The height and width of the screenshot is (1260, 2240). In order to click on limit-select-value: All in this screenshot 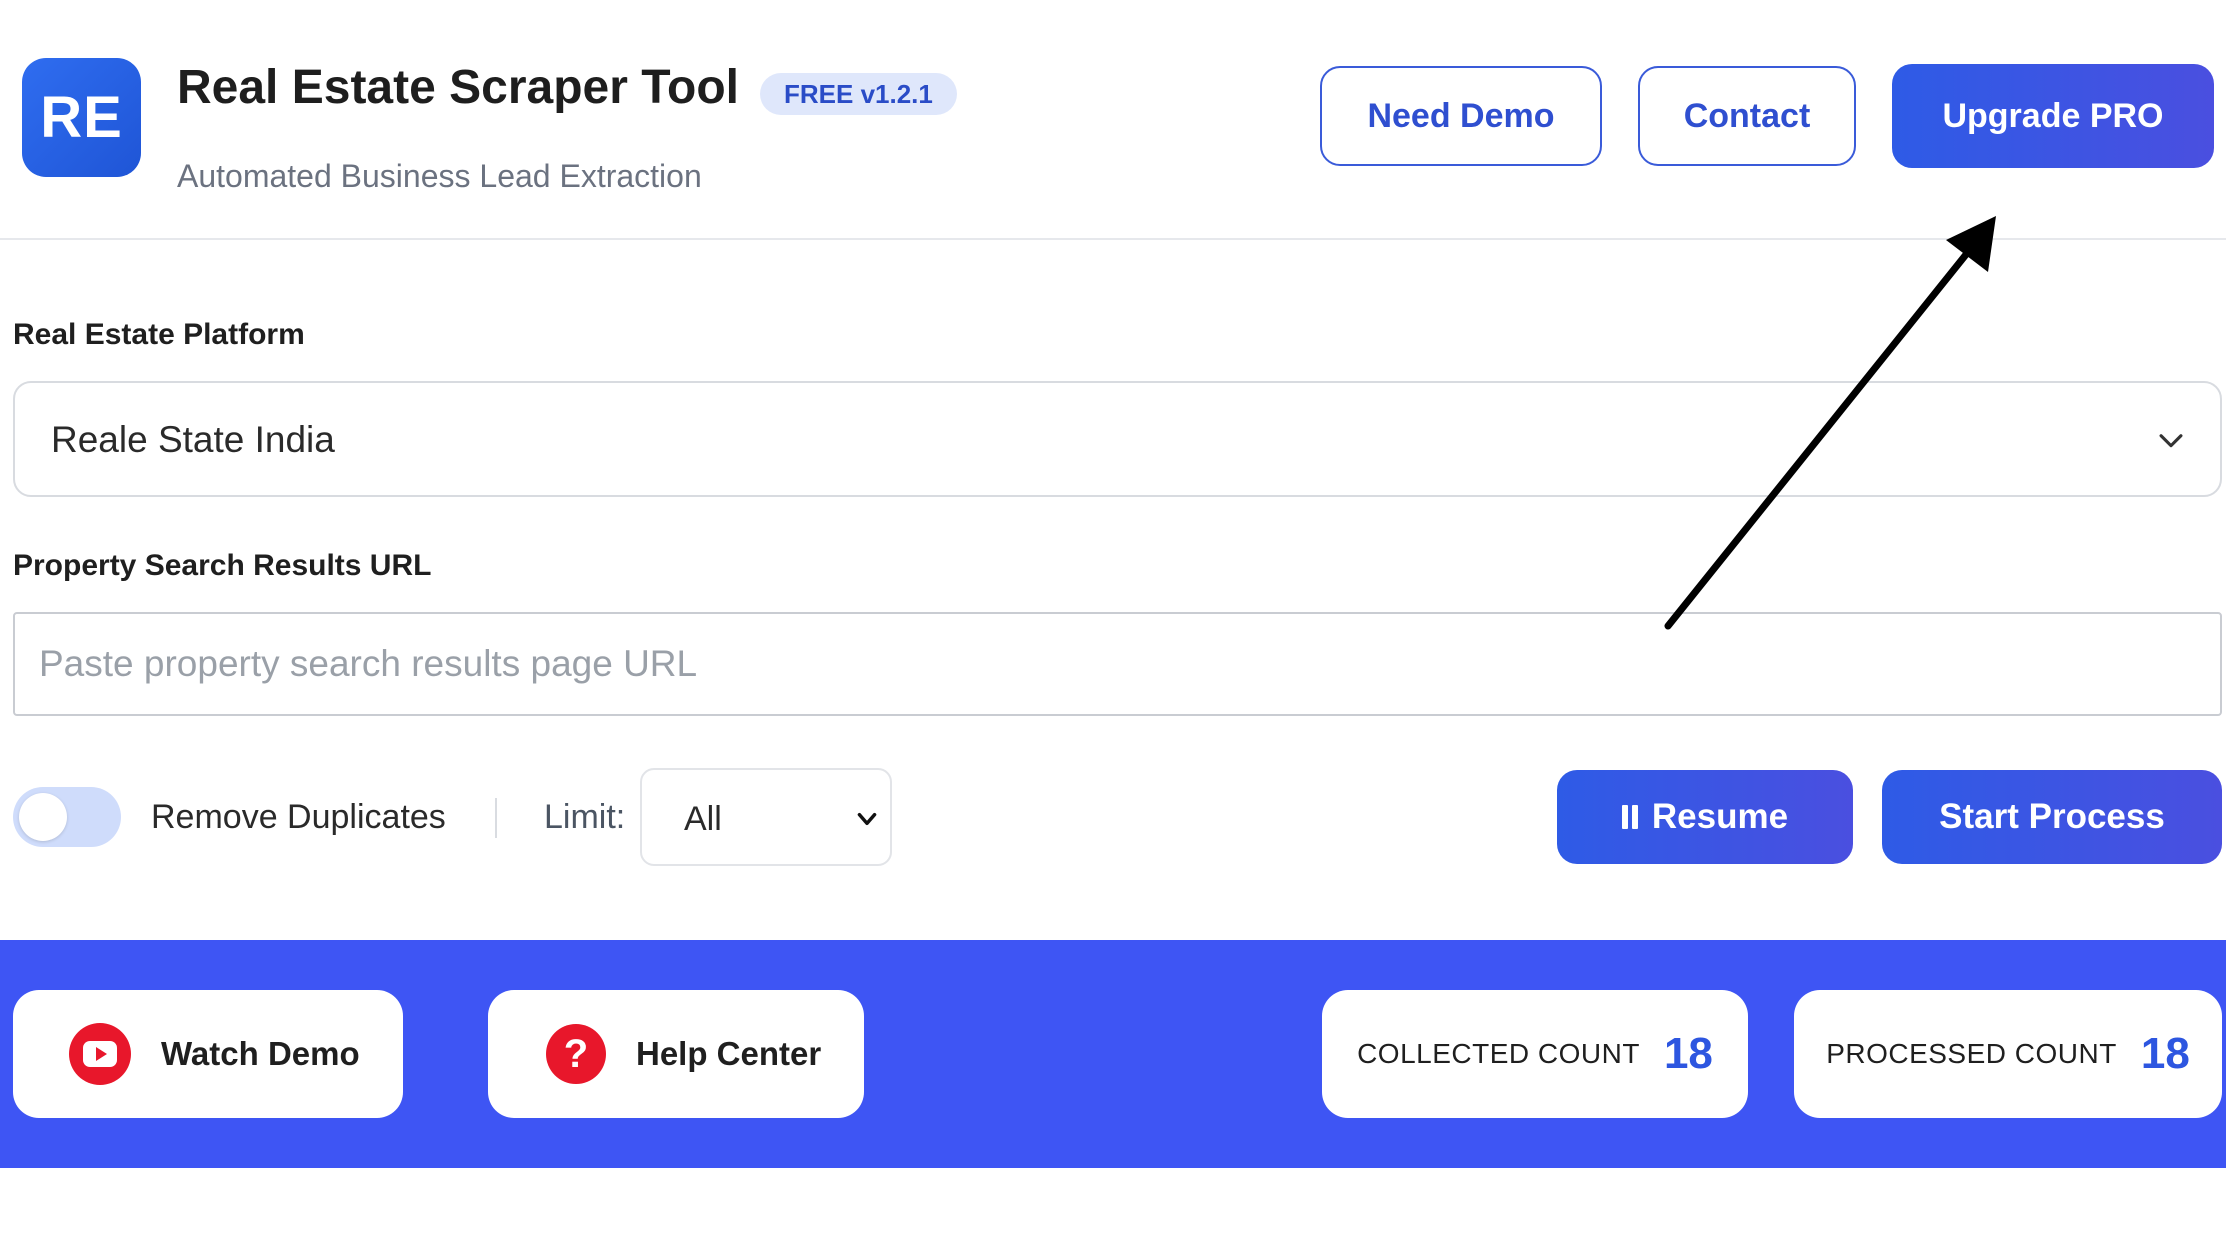, I will do `click(703, 819)`.